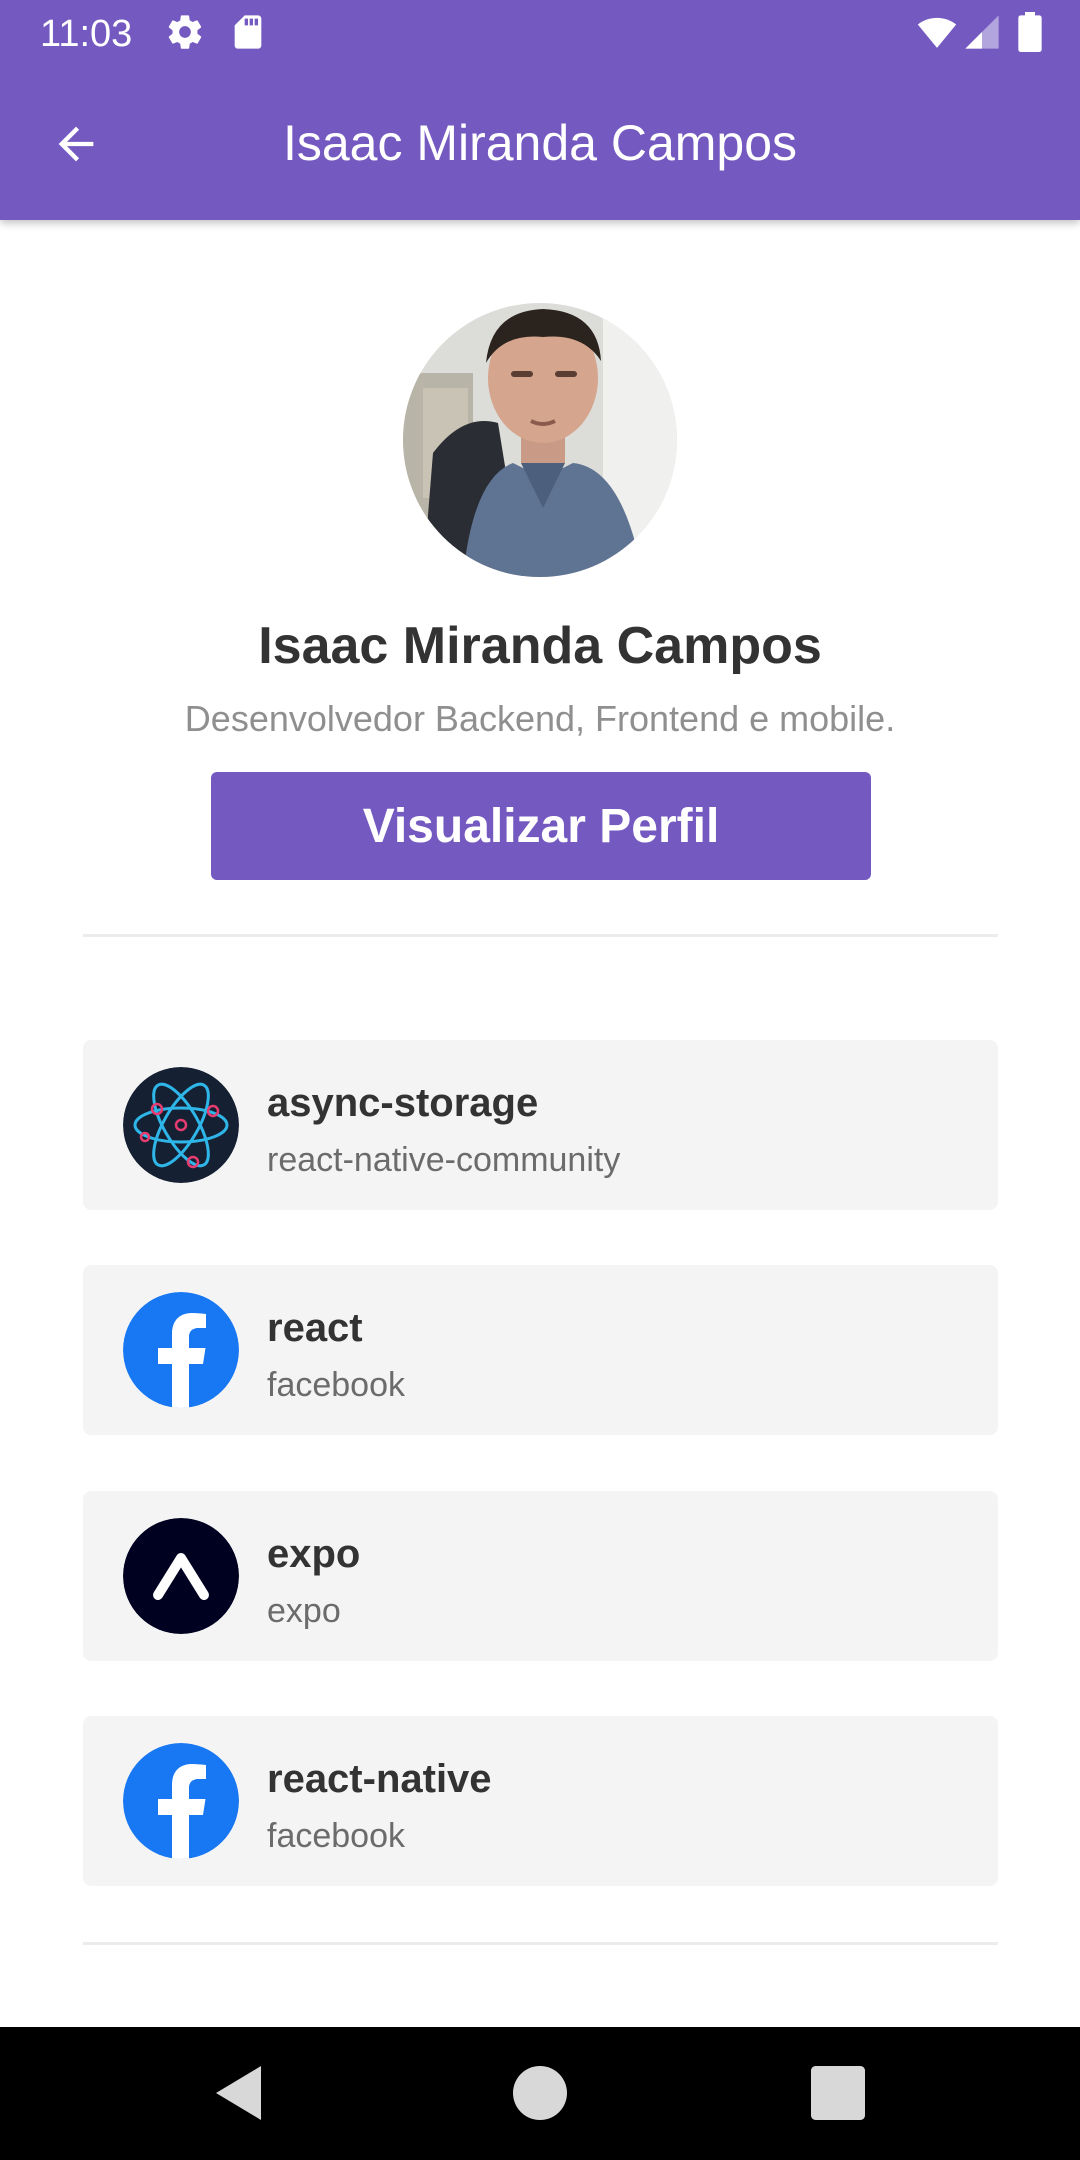  Describe the element at coordinates (541, 826) in the screenshot. I see `view-profile-button: Visualizar Perfil` at that location.